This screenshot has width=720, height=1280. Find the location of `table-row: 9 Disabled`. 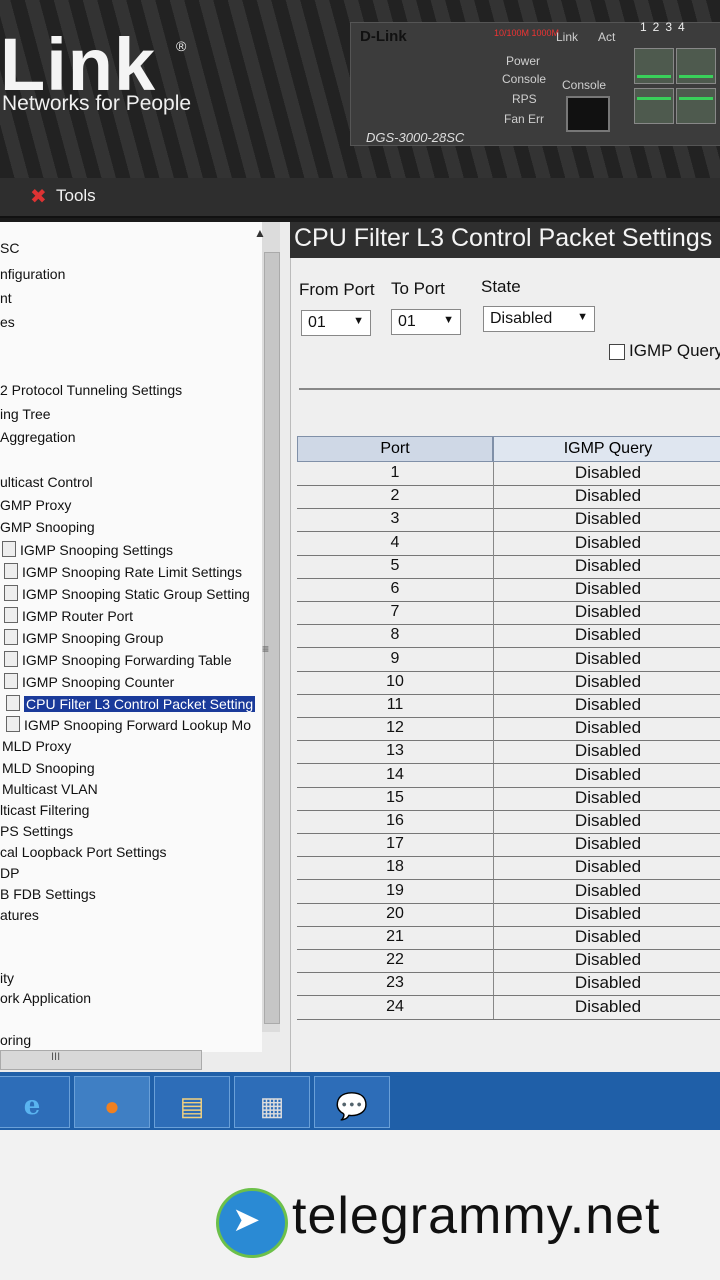

table-row: 9 Disabled is located at coordinates (508, 659).